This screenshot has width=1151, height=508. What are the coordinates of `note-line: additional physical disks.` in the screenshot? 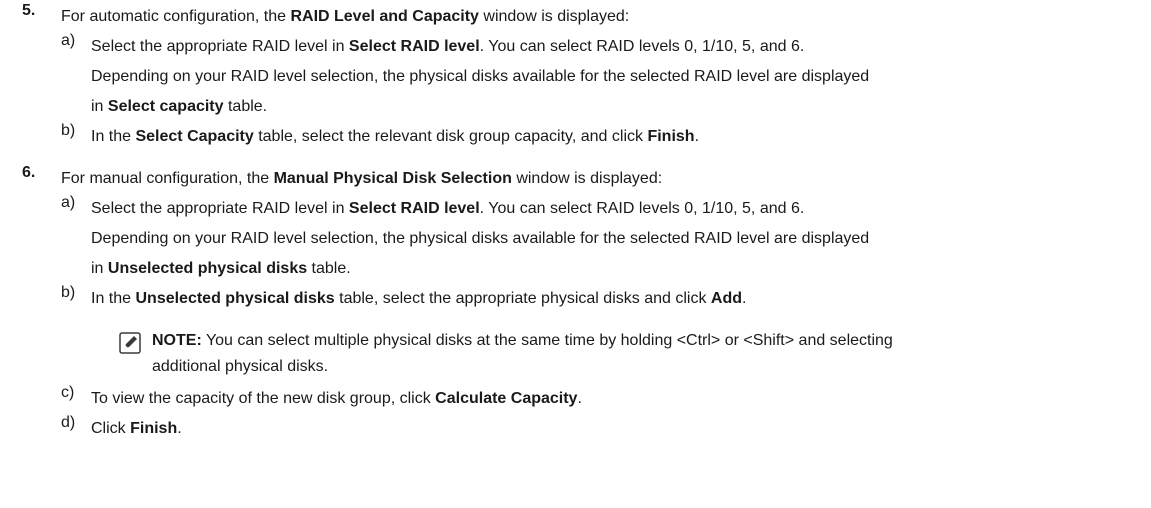 It's located at (240, 366).